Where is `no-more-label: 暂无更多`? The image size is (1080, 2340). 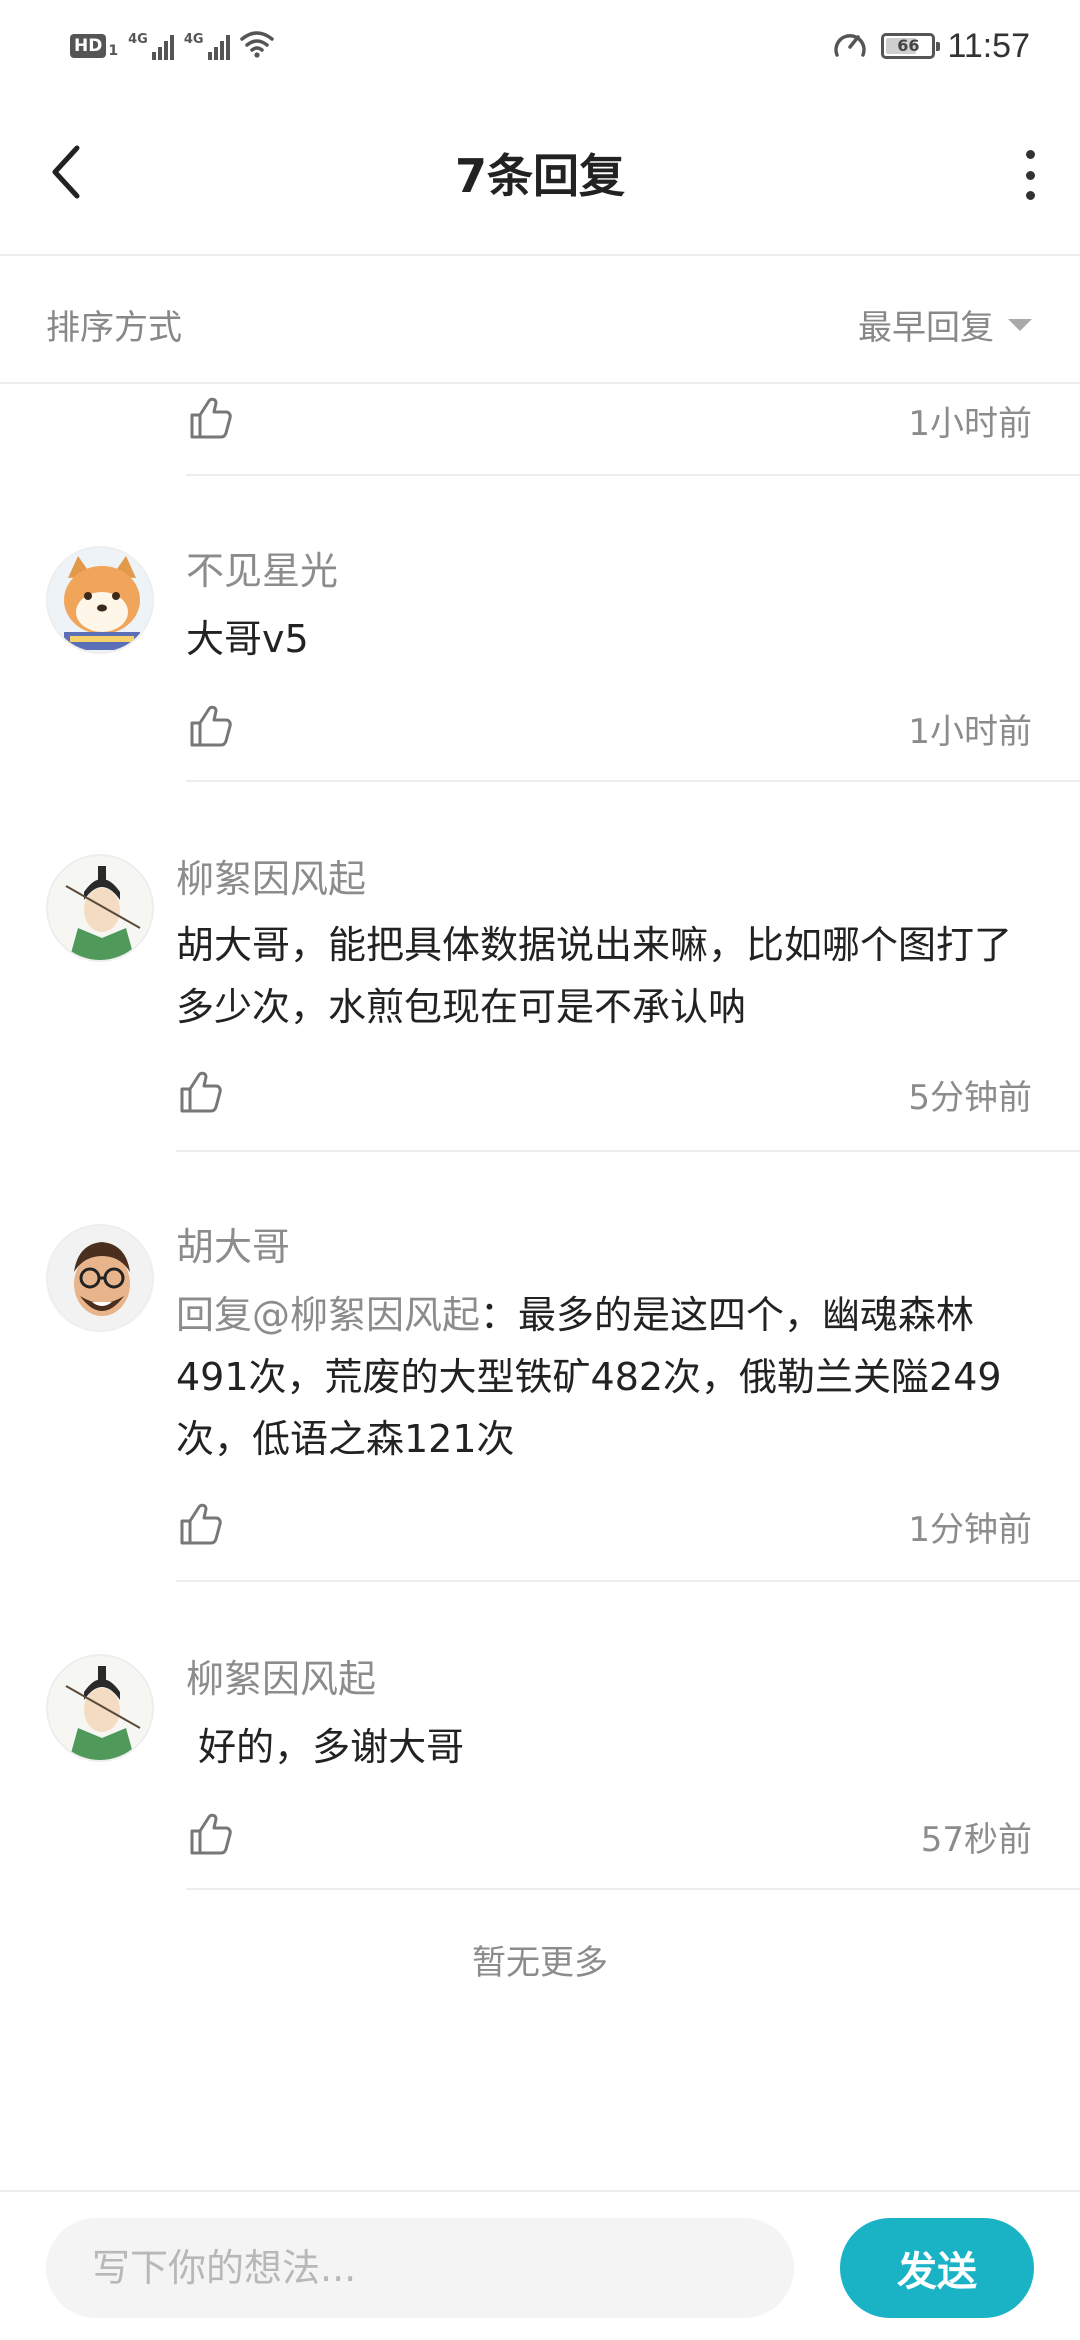
no-more-label: 暂无更多 is located at coordinates (540, 1963).